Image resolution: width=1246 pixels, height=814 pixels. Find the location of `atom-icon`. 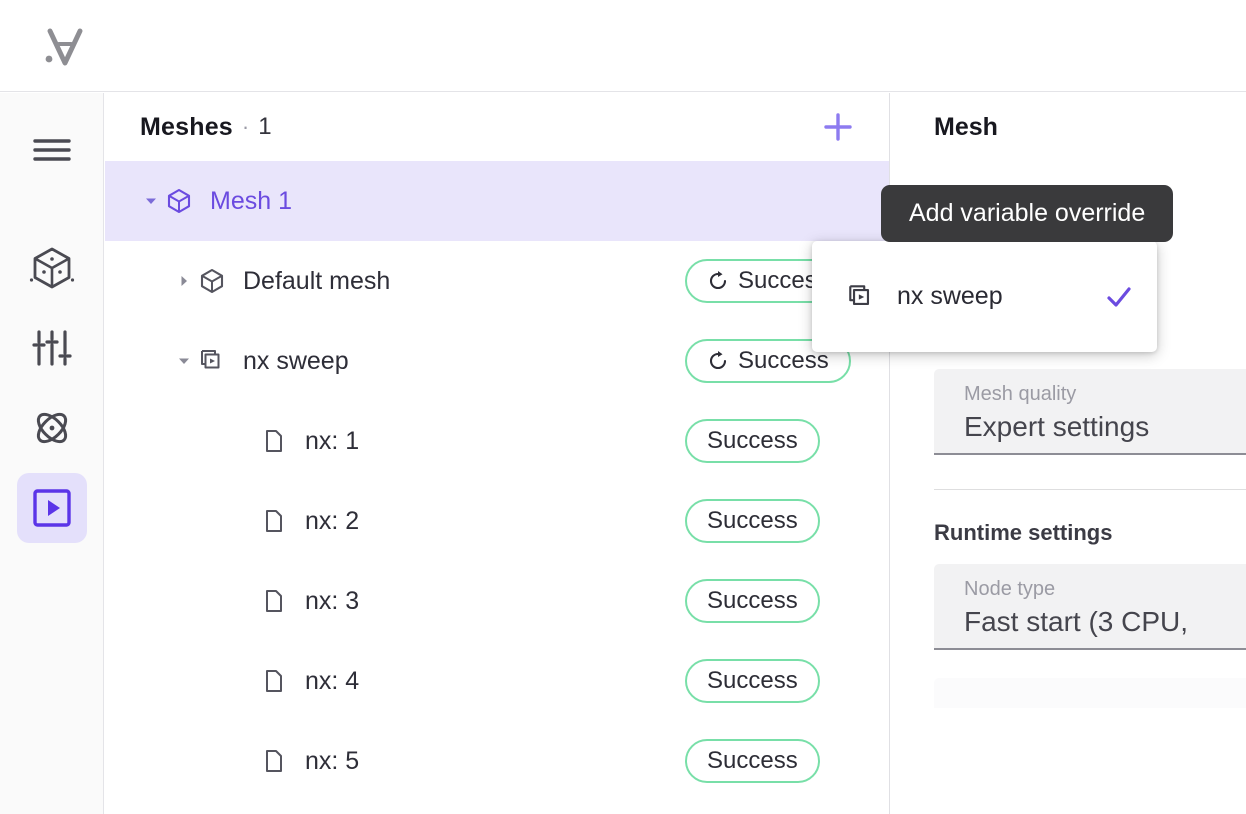

atom-icon is located at coordinates (51, 428).